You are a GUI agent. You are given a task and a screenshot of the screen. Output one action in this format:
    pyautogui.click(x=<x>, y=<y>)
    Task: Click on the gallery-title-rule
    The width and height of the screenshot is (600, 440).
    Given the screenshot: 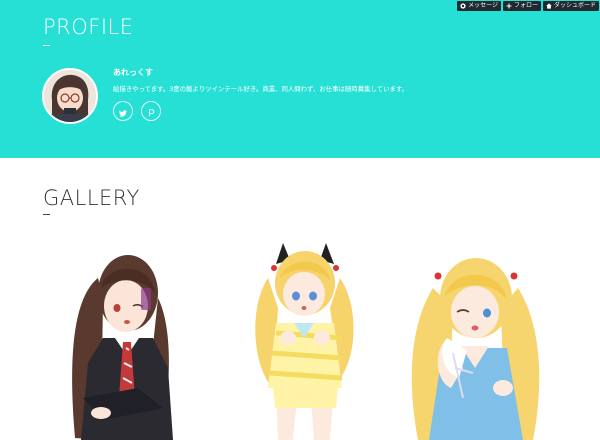 What is the action you would take?
    pyautogui.click(x=46, y=214)
    